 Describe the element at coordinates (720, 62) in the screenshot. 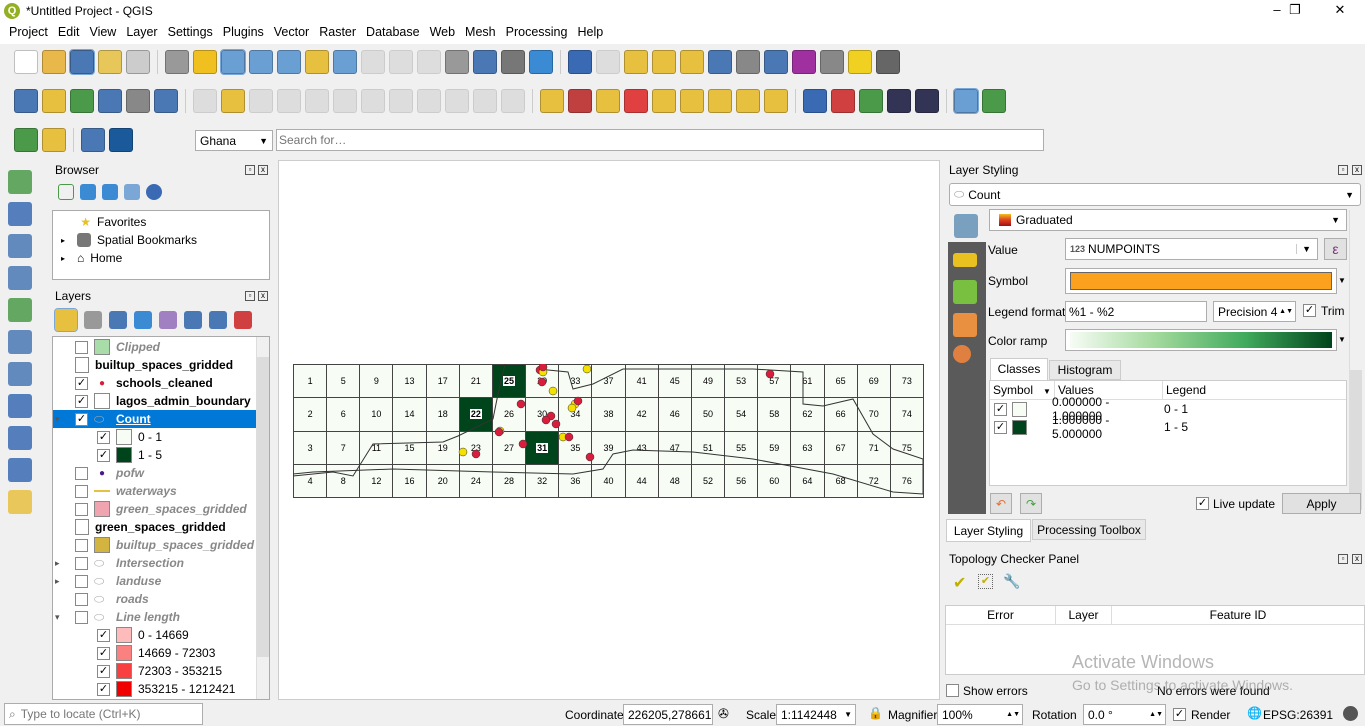

I see `open-table-icon` at that location.